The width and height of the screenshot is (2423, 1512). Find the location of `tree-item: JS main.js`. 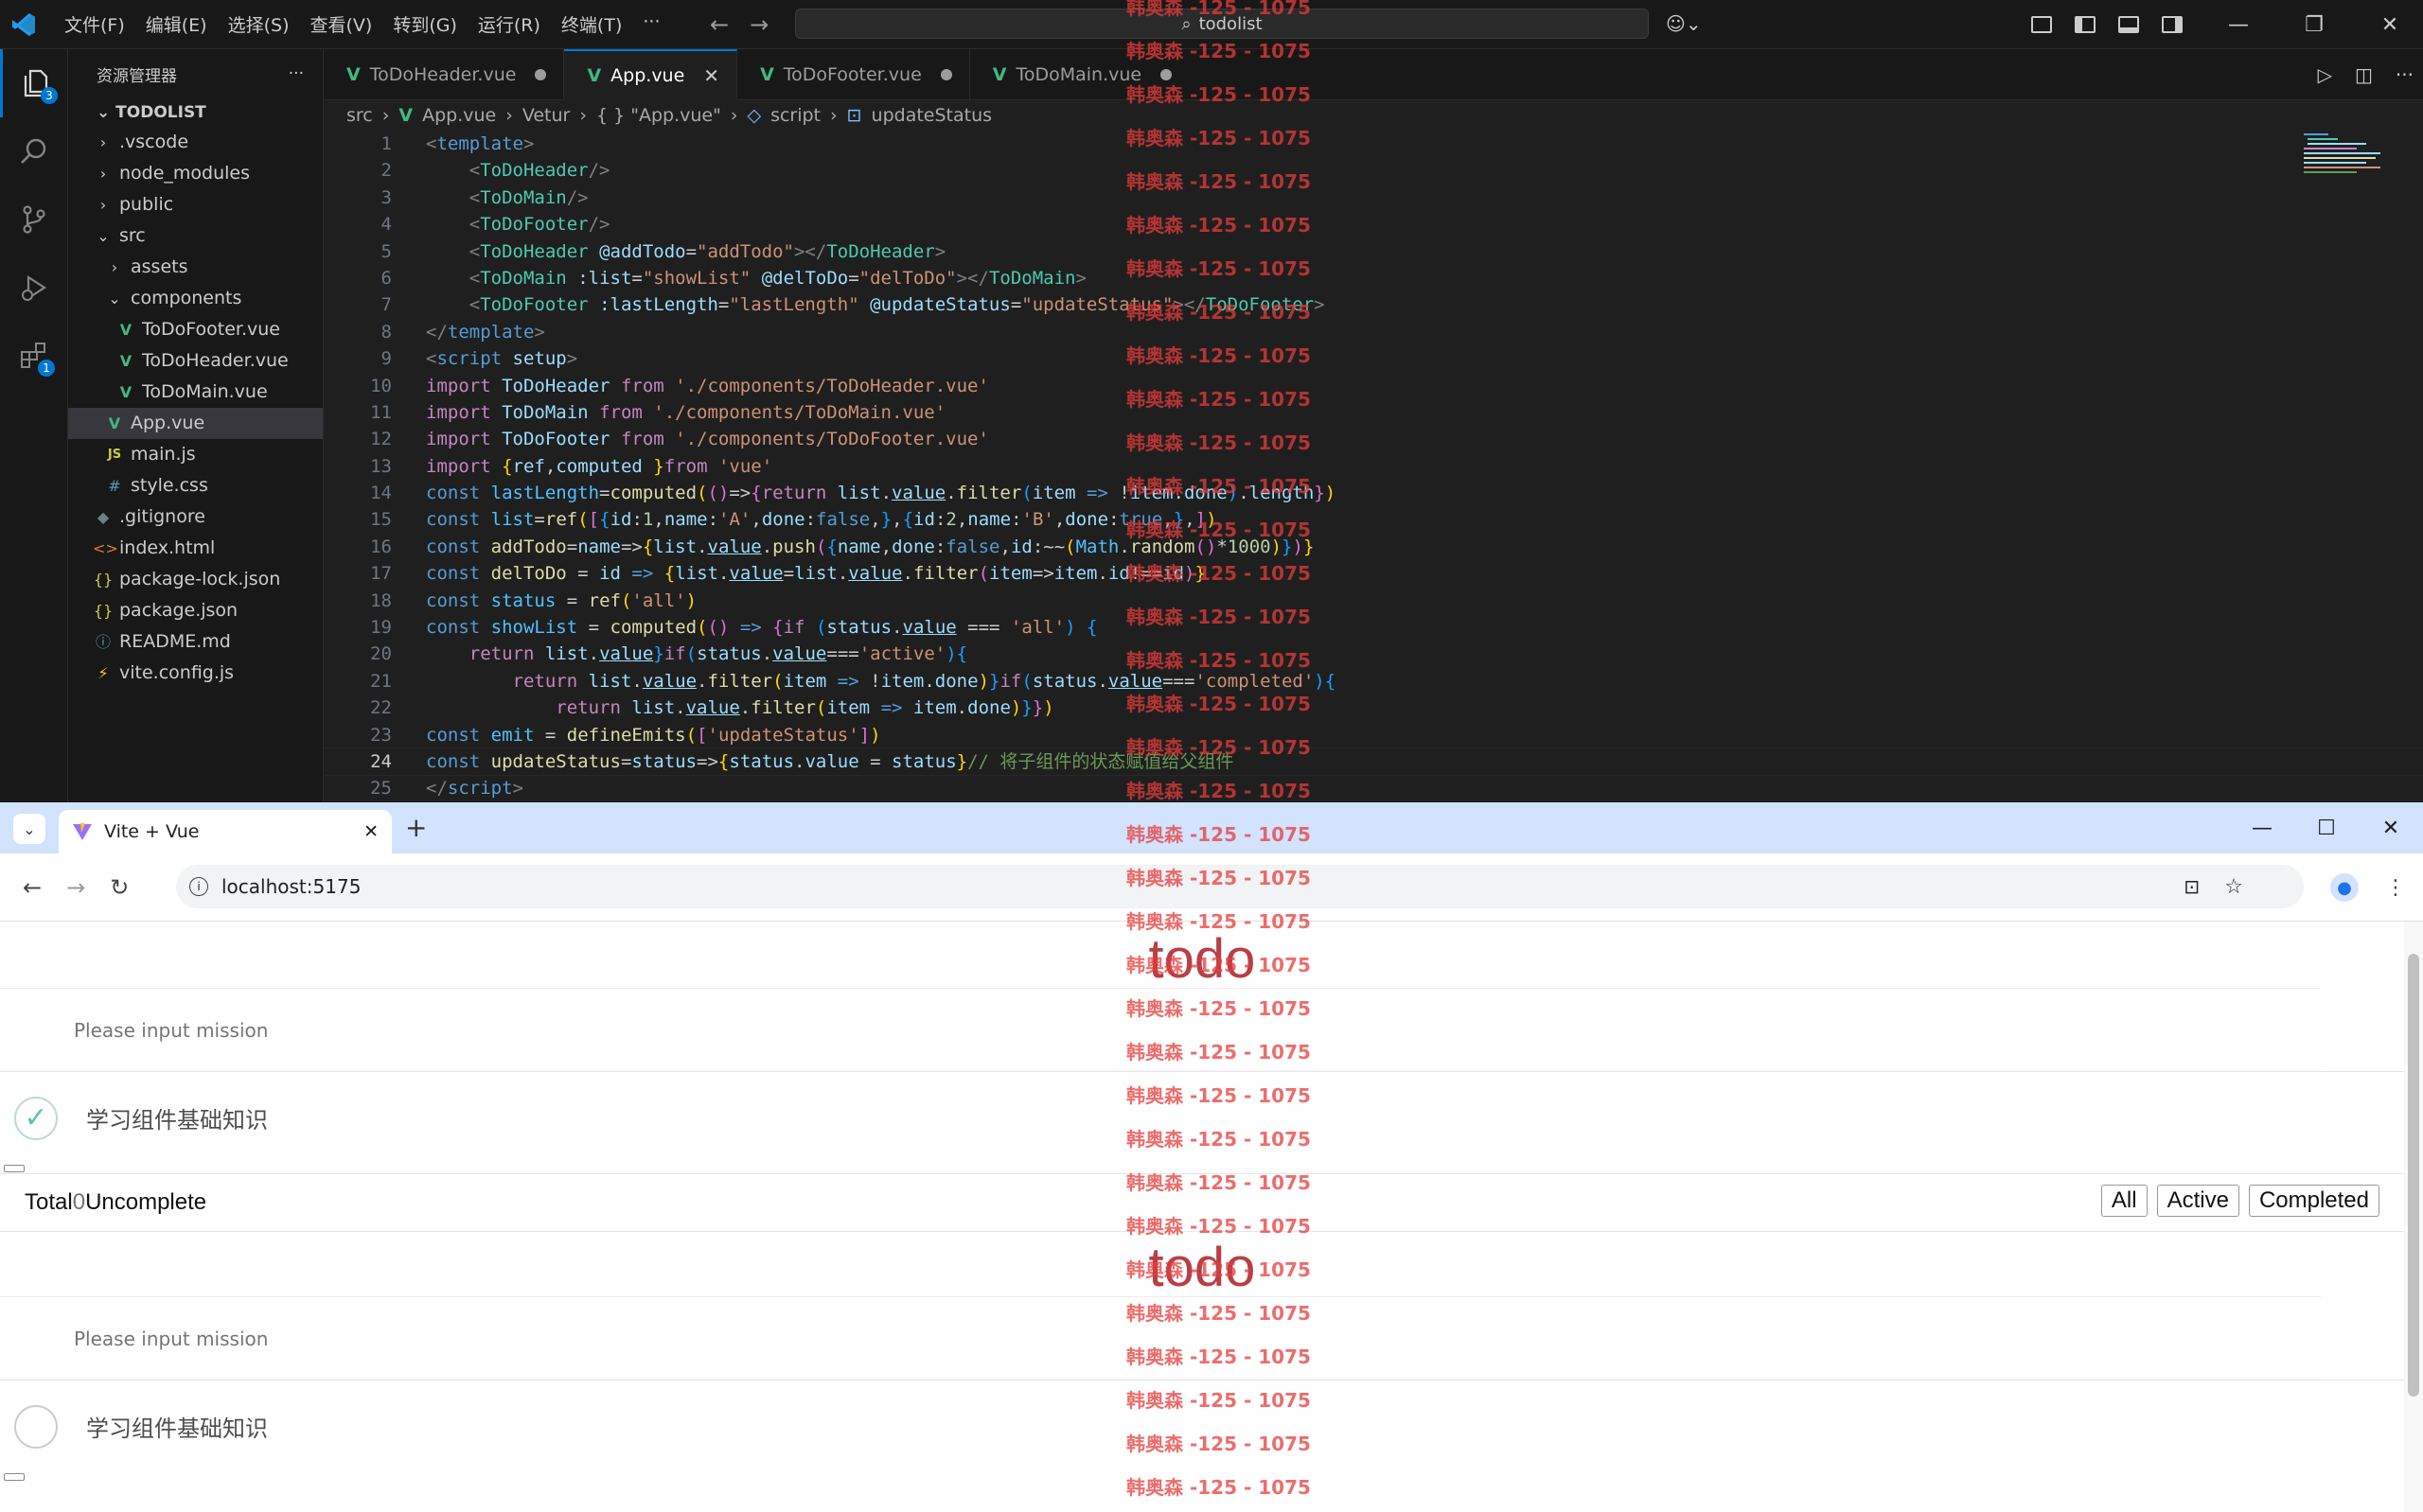

tree-item: JS main.js is located at coordinates (195, 455).